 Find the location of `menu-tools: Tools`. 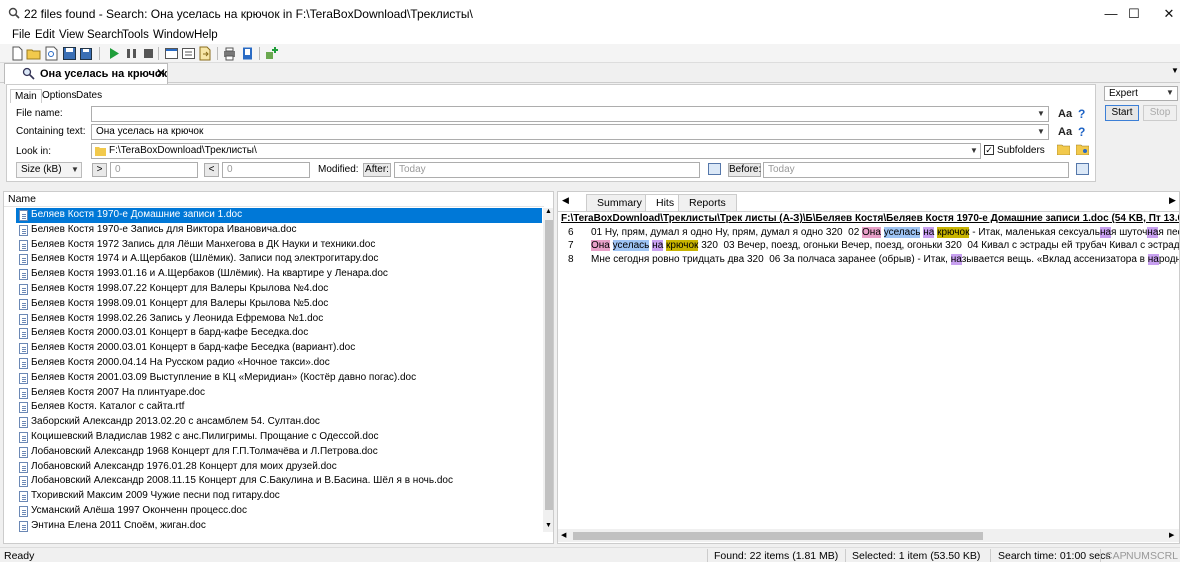

menu-tools: Tools is located at coordinates (135, 35).